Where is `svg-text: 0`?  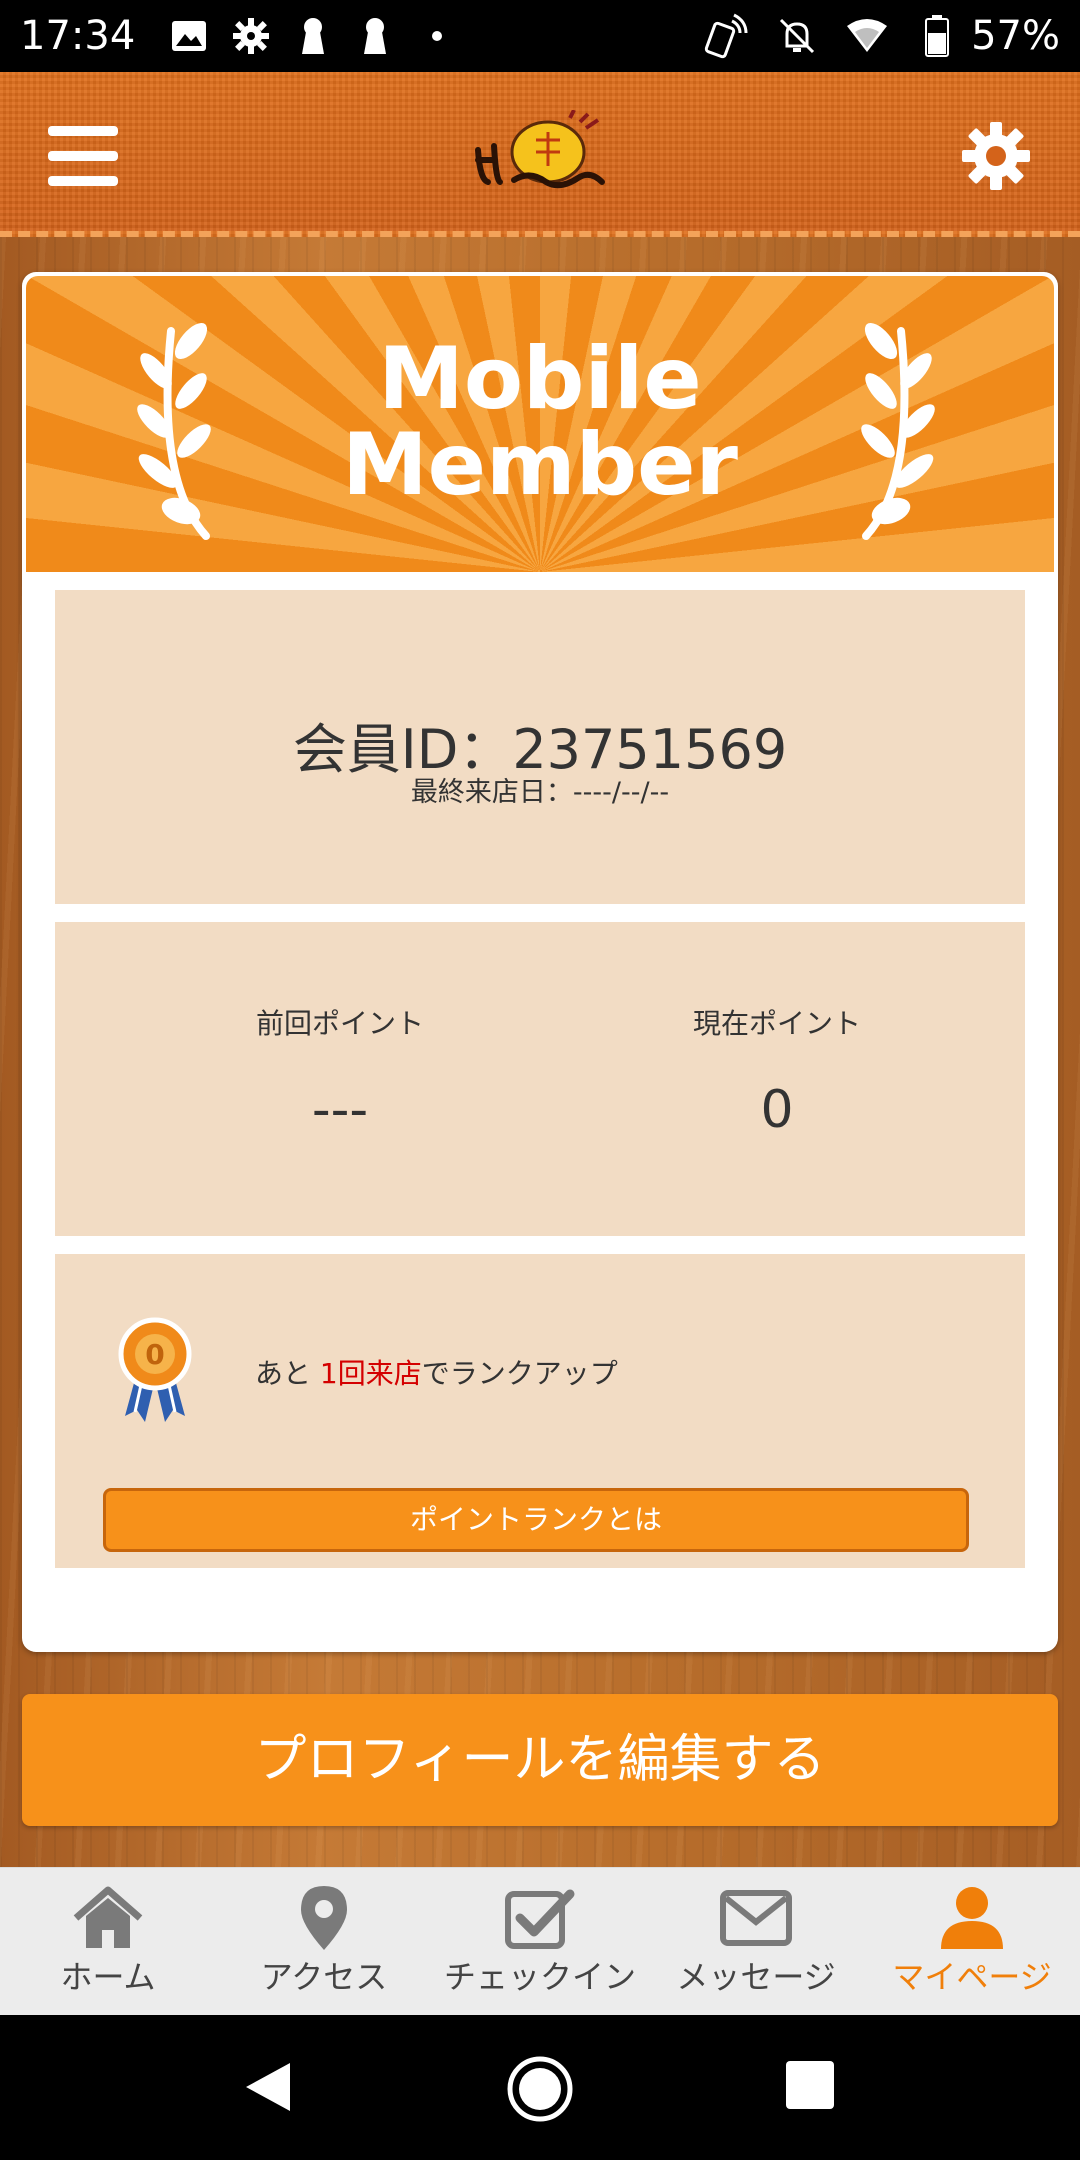
svg-text: 0 is located at coordinates (154, 1354).